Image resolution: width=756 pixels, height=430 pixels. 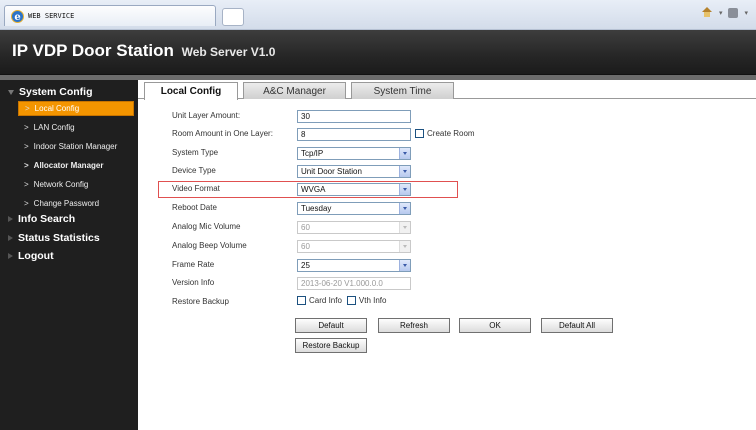 I want to click on vth-info-label: Vth Info, so click(x=372, y=300).